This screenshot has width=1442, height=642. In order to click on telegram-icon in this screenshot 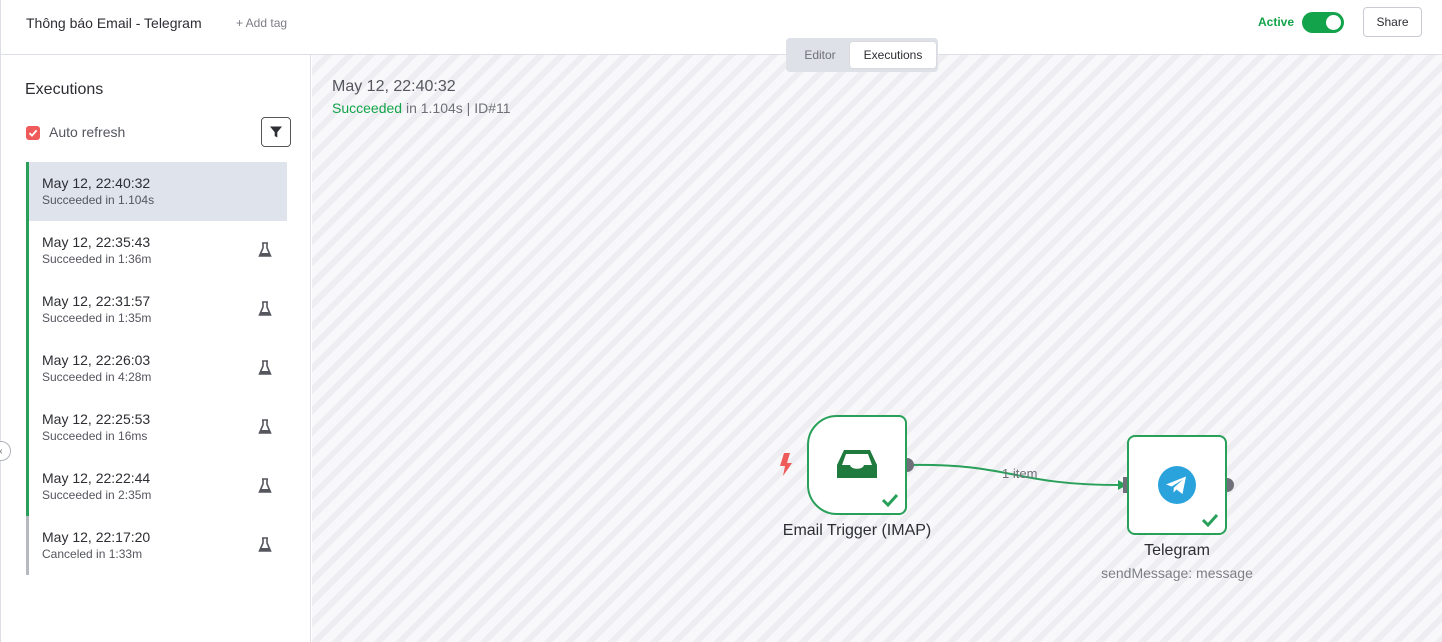, I will do `click(1177, 485)`.